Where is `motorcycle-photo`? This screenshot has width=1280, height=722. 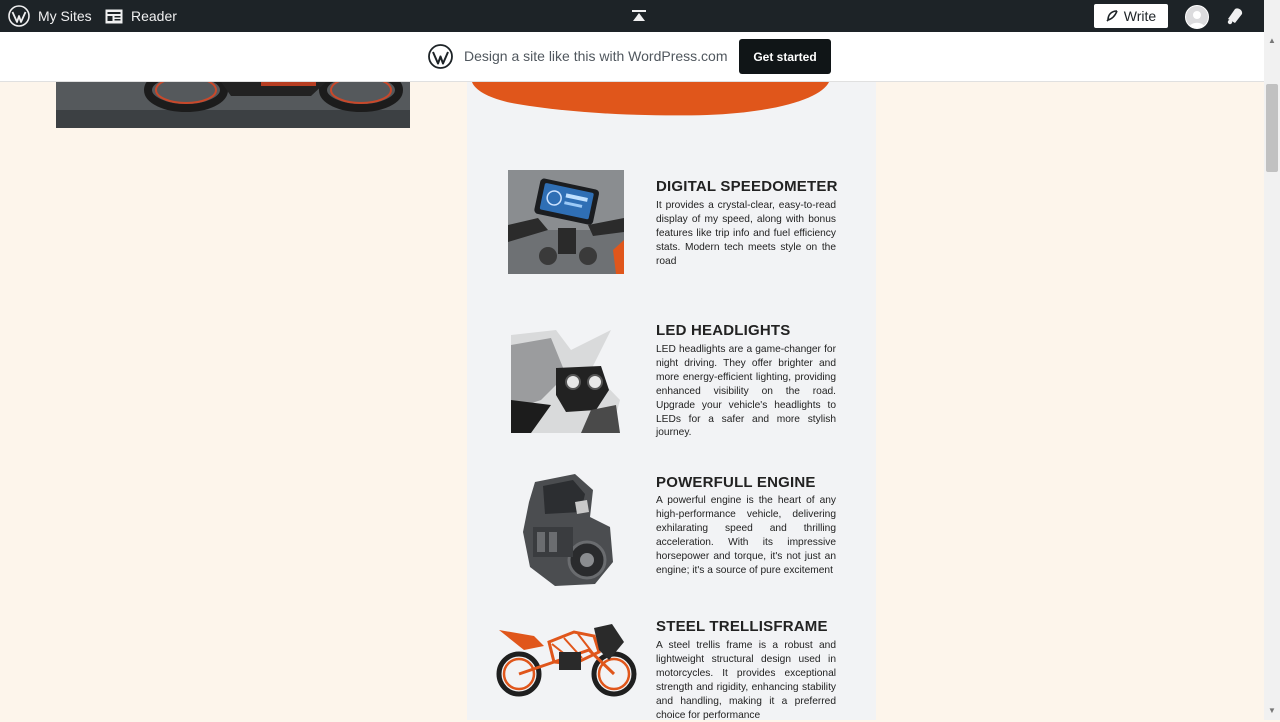 motorcycle-photo is located at coordinates (233, 105).